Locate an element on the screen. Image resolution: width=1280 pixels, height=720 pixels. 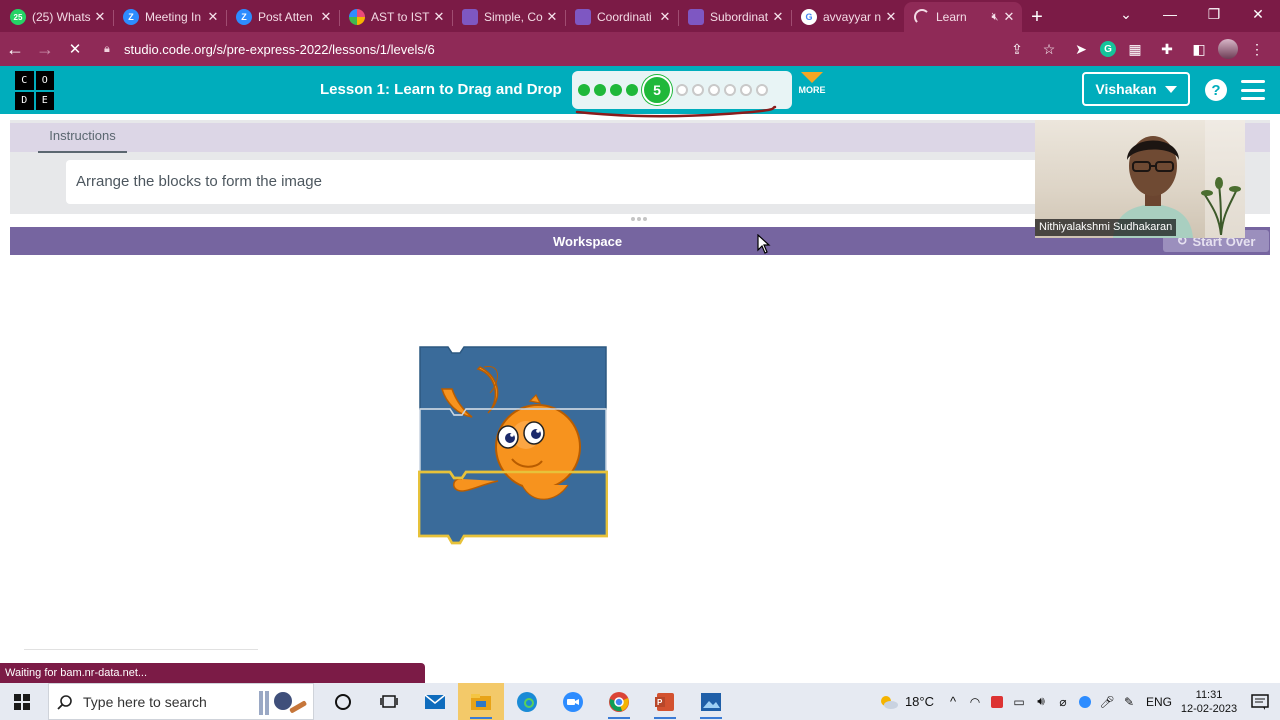
resize-grip-icon is located at coordinates (640, 219).